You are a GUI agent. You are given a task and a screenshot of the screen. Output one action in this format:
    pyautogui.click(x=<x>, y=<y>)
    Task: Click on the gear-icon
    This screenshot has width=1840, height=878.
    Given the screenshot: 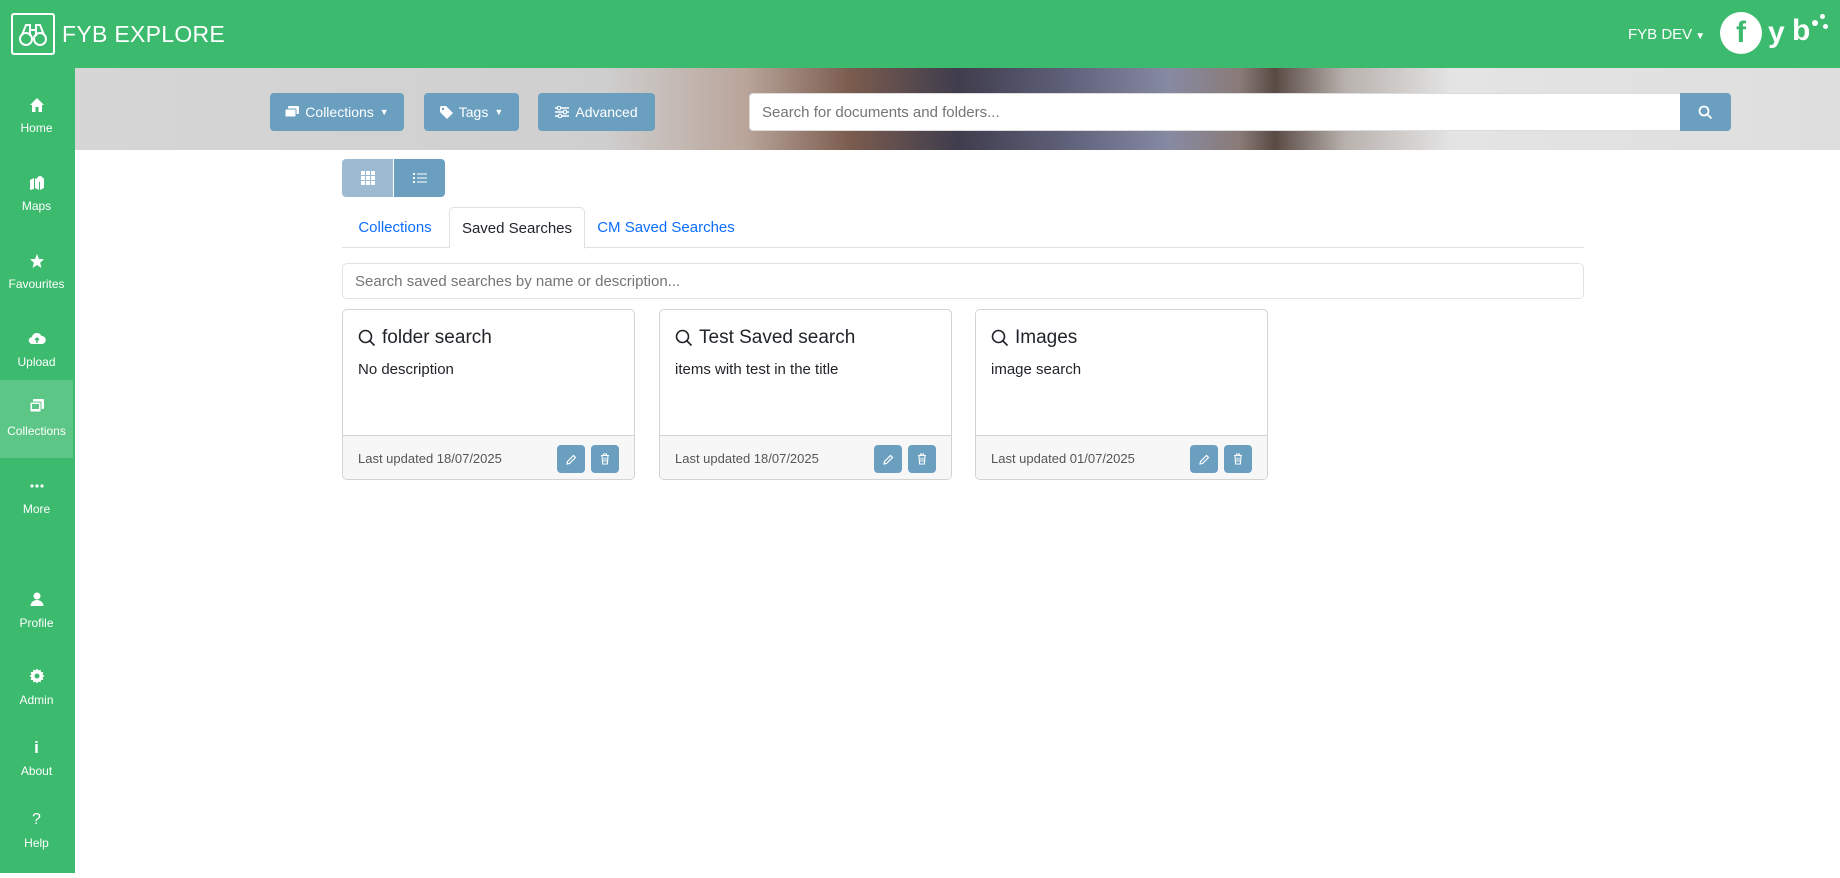 What is the action you would take?
    pyautogui.click(x=36, y=676)
    